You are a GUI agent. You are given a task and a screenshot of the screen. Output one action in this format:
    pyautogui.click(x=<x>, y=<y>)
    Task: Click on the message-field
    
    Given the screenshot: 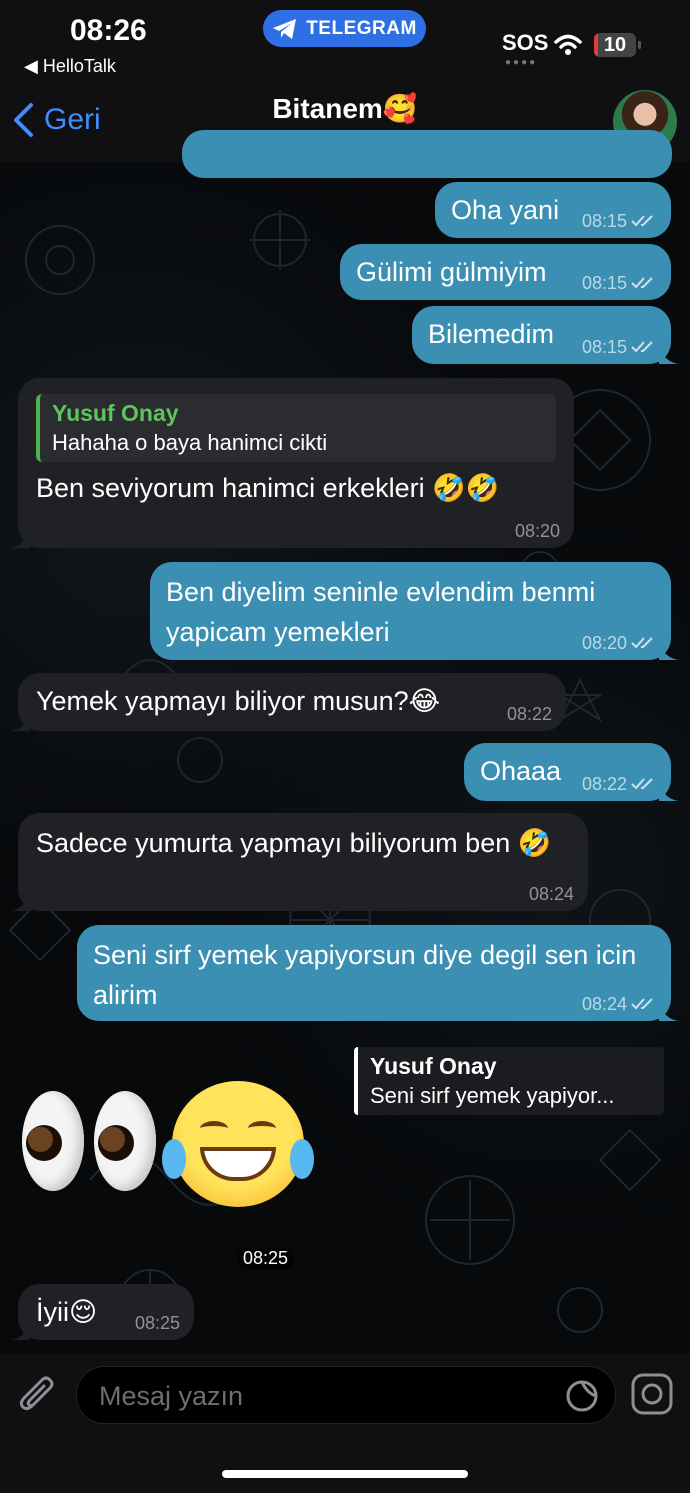 What is the action you would take?
    pyautogui.click(x=346, y=1395)
    